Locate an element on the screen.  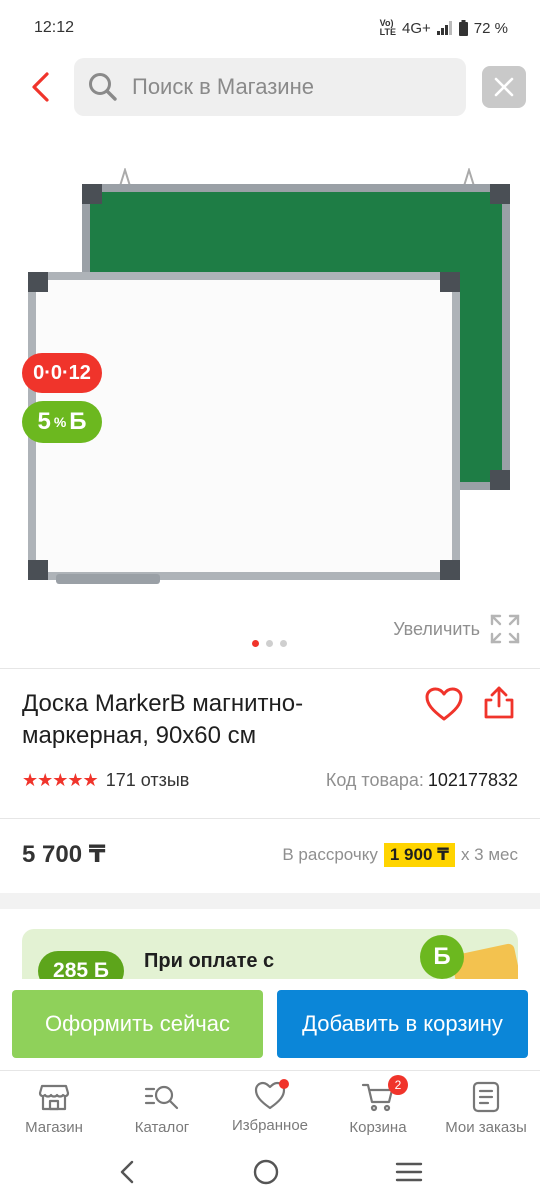
marker-tray is located at coordinates (108, 579).